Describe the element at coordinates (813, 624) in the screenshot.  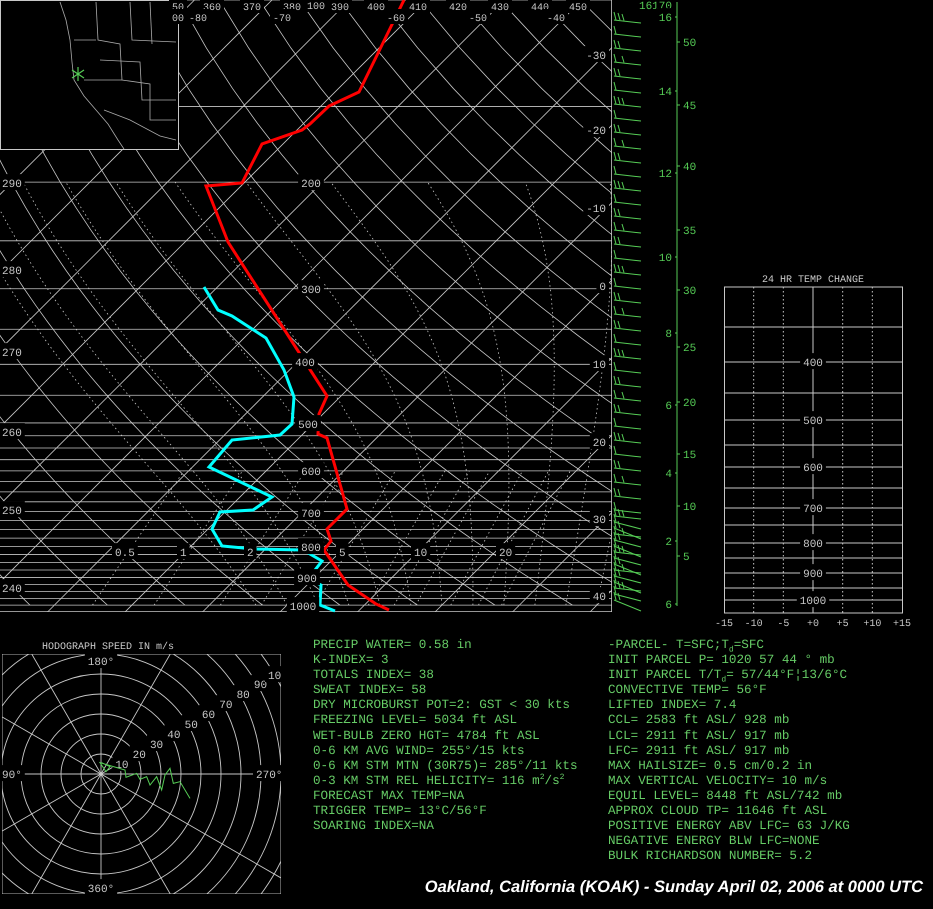
I see `axis-label: +0` at that location.